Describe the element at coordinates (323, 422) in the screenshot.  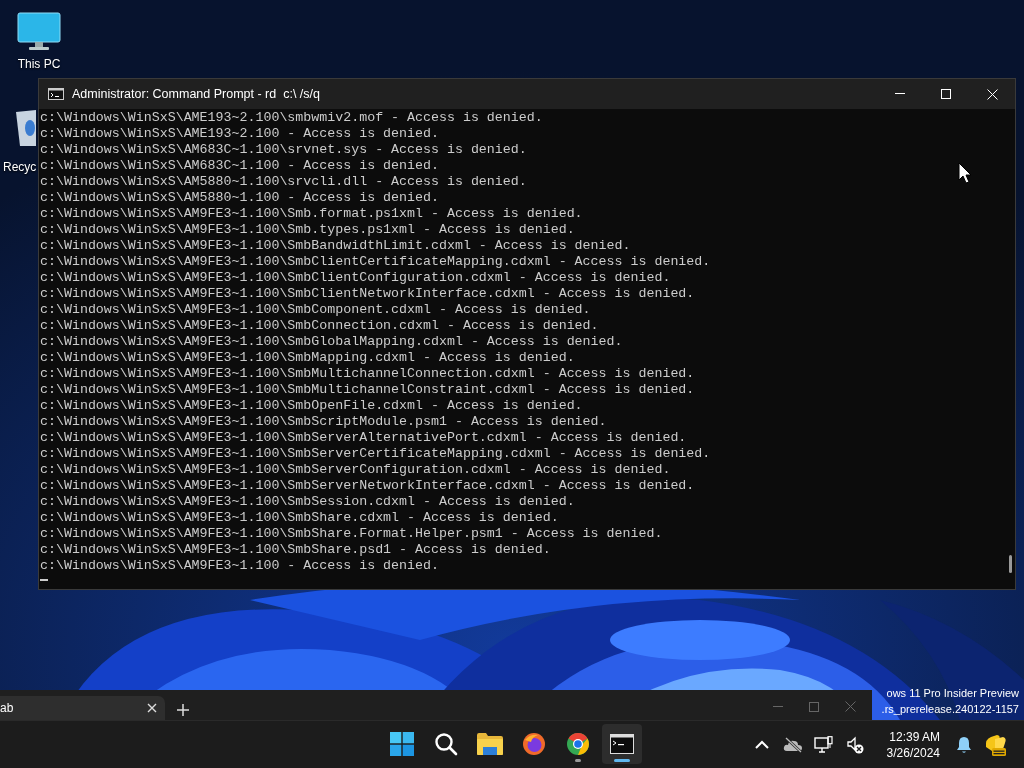
I see `console-line: c:\Windows\WinSxS\AM9FE3~1.100\SmbScriptModule.psm1 - Access is denied.` at that location.